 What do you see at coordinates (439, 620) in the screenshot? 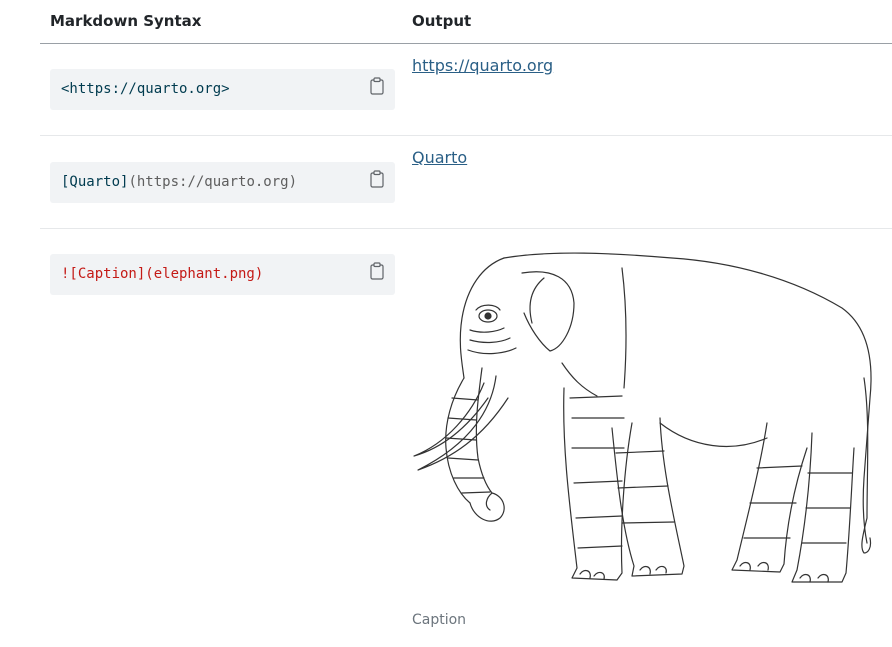
I see `figure-caption: Caption` at bounding box center [439, 620].